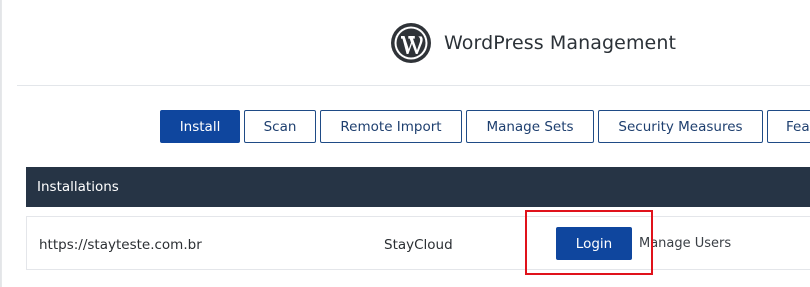  I want to click on tab-security-measures: Security Measures, so click(680, 126).